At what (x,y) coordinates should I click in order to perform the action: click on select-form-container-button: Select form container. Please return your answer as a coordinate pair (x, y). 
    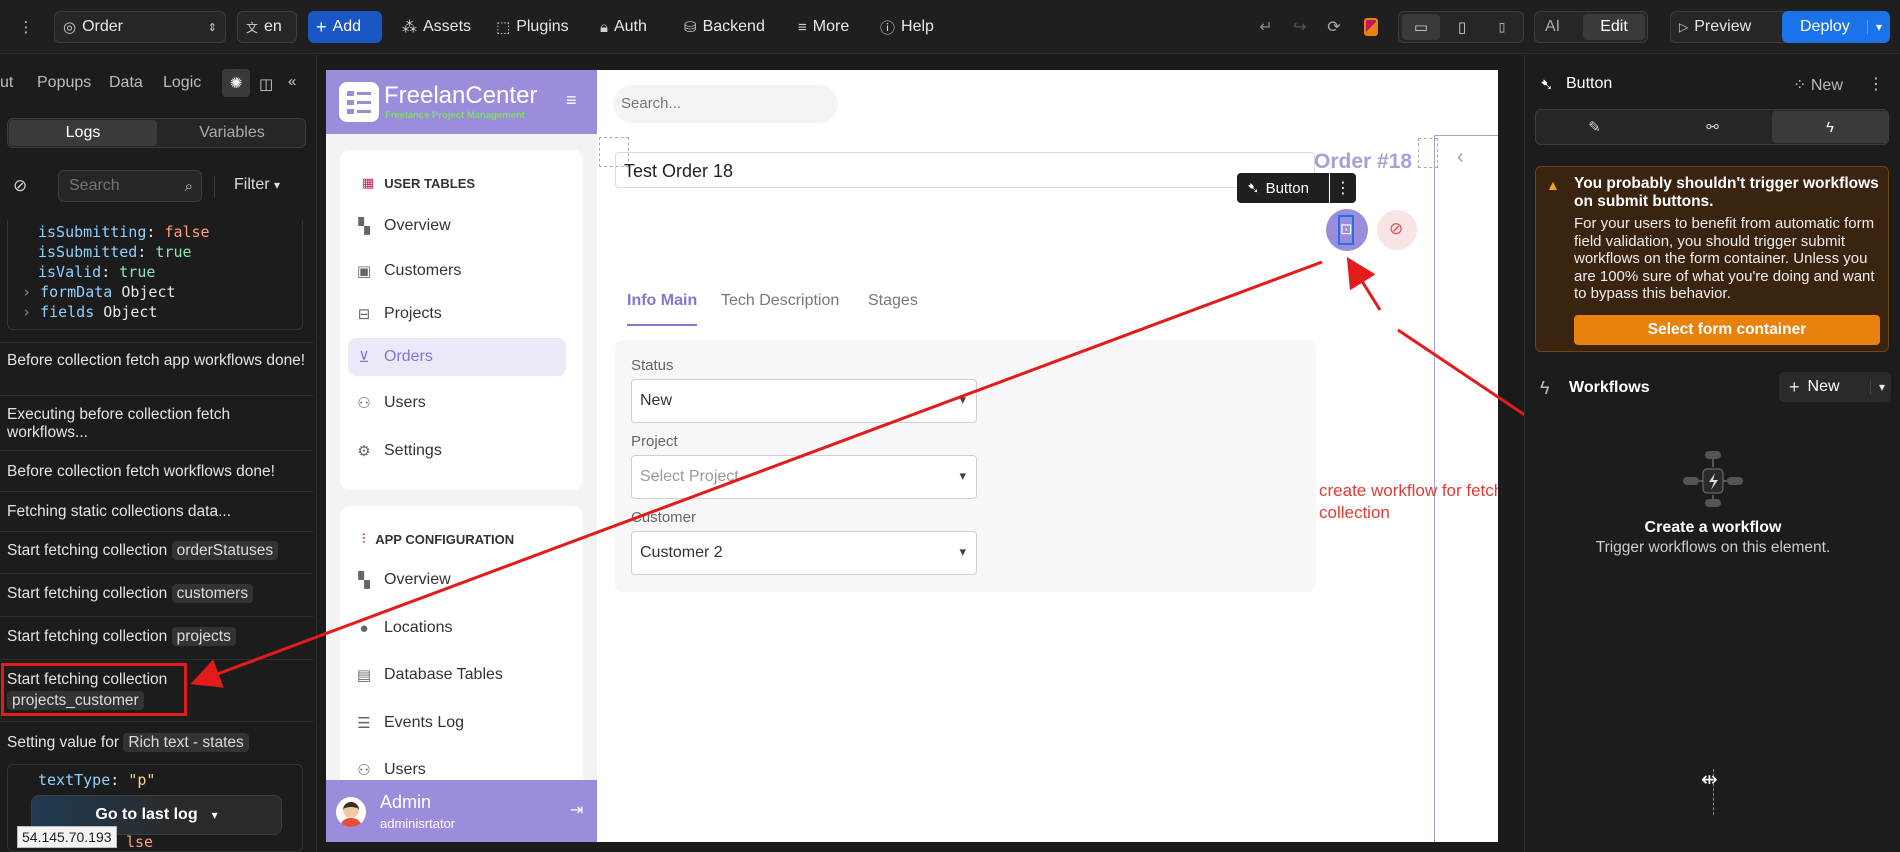
    Looking at the image, I should click on (1727, 330).